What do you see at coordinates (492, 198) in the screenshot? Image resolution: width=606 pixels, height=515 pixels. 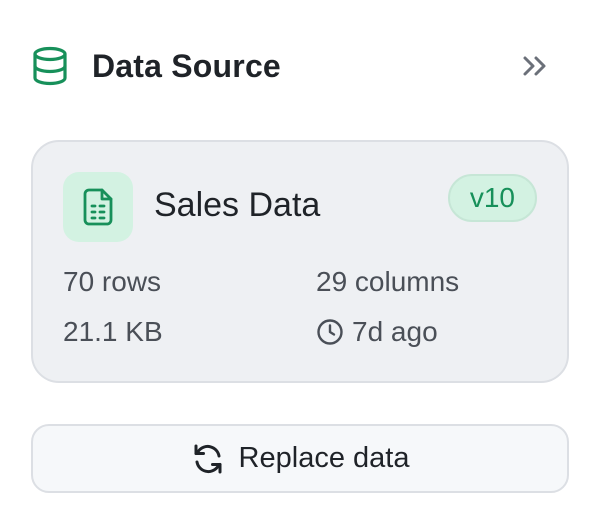 I see `version-badge: v10` at bounding box center [492, 198].